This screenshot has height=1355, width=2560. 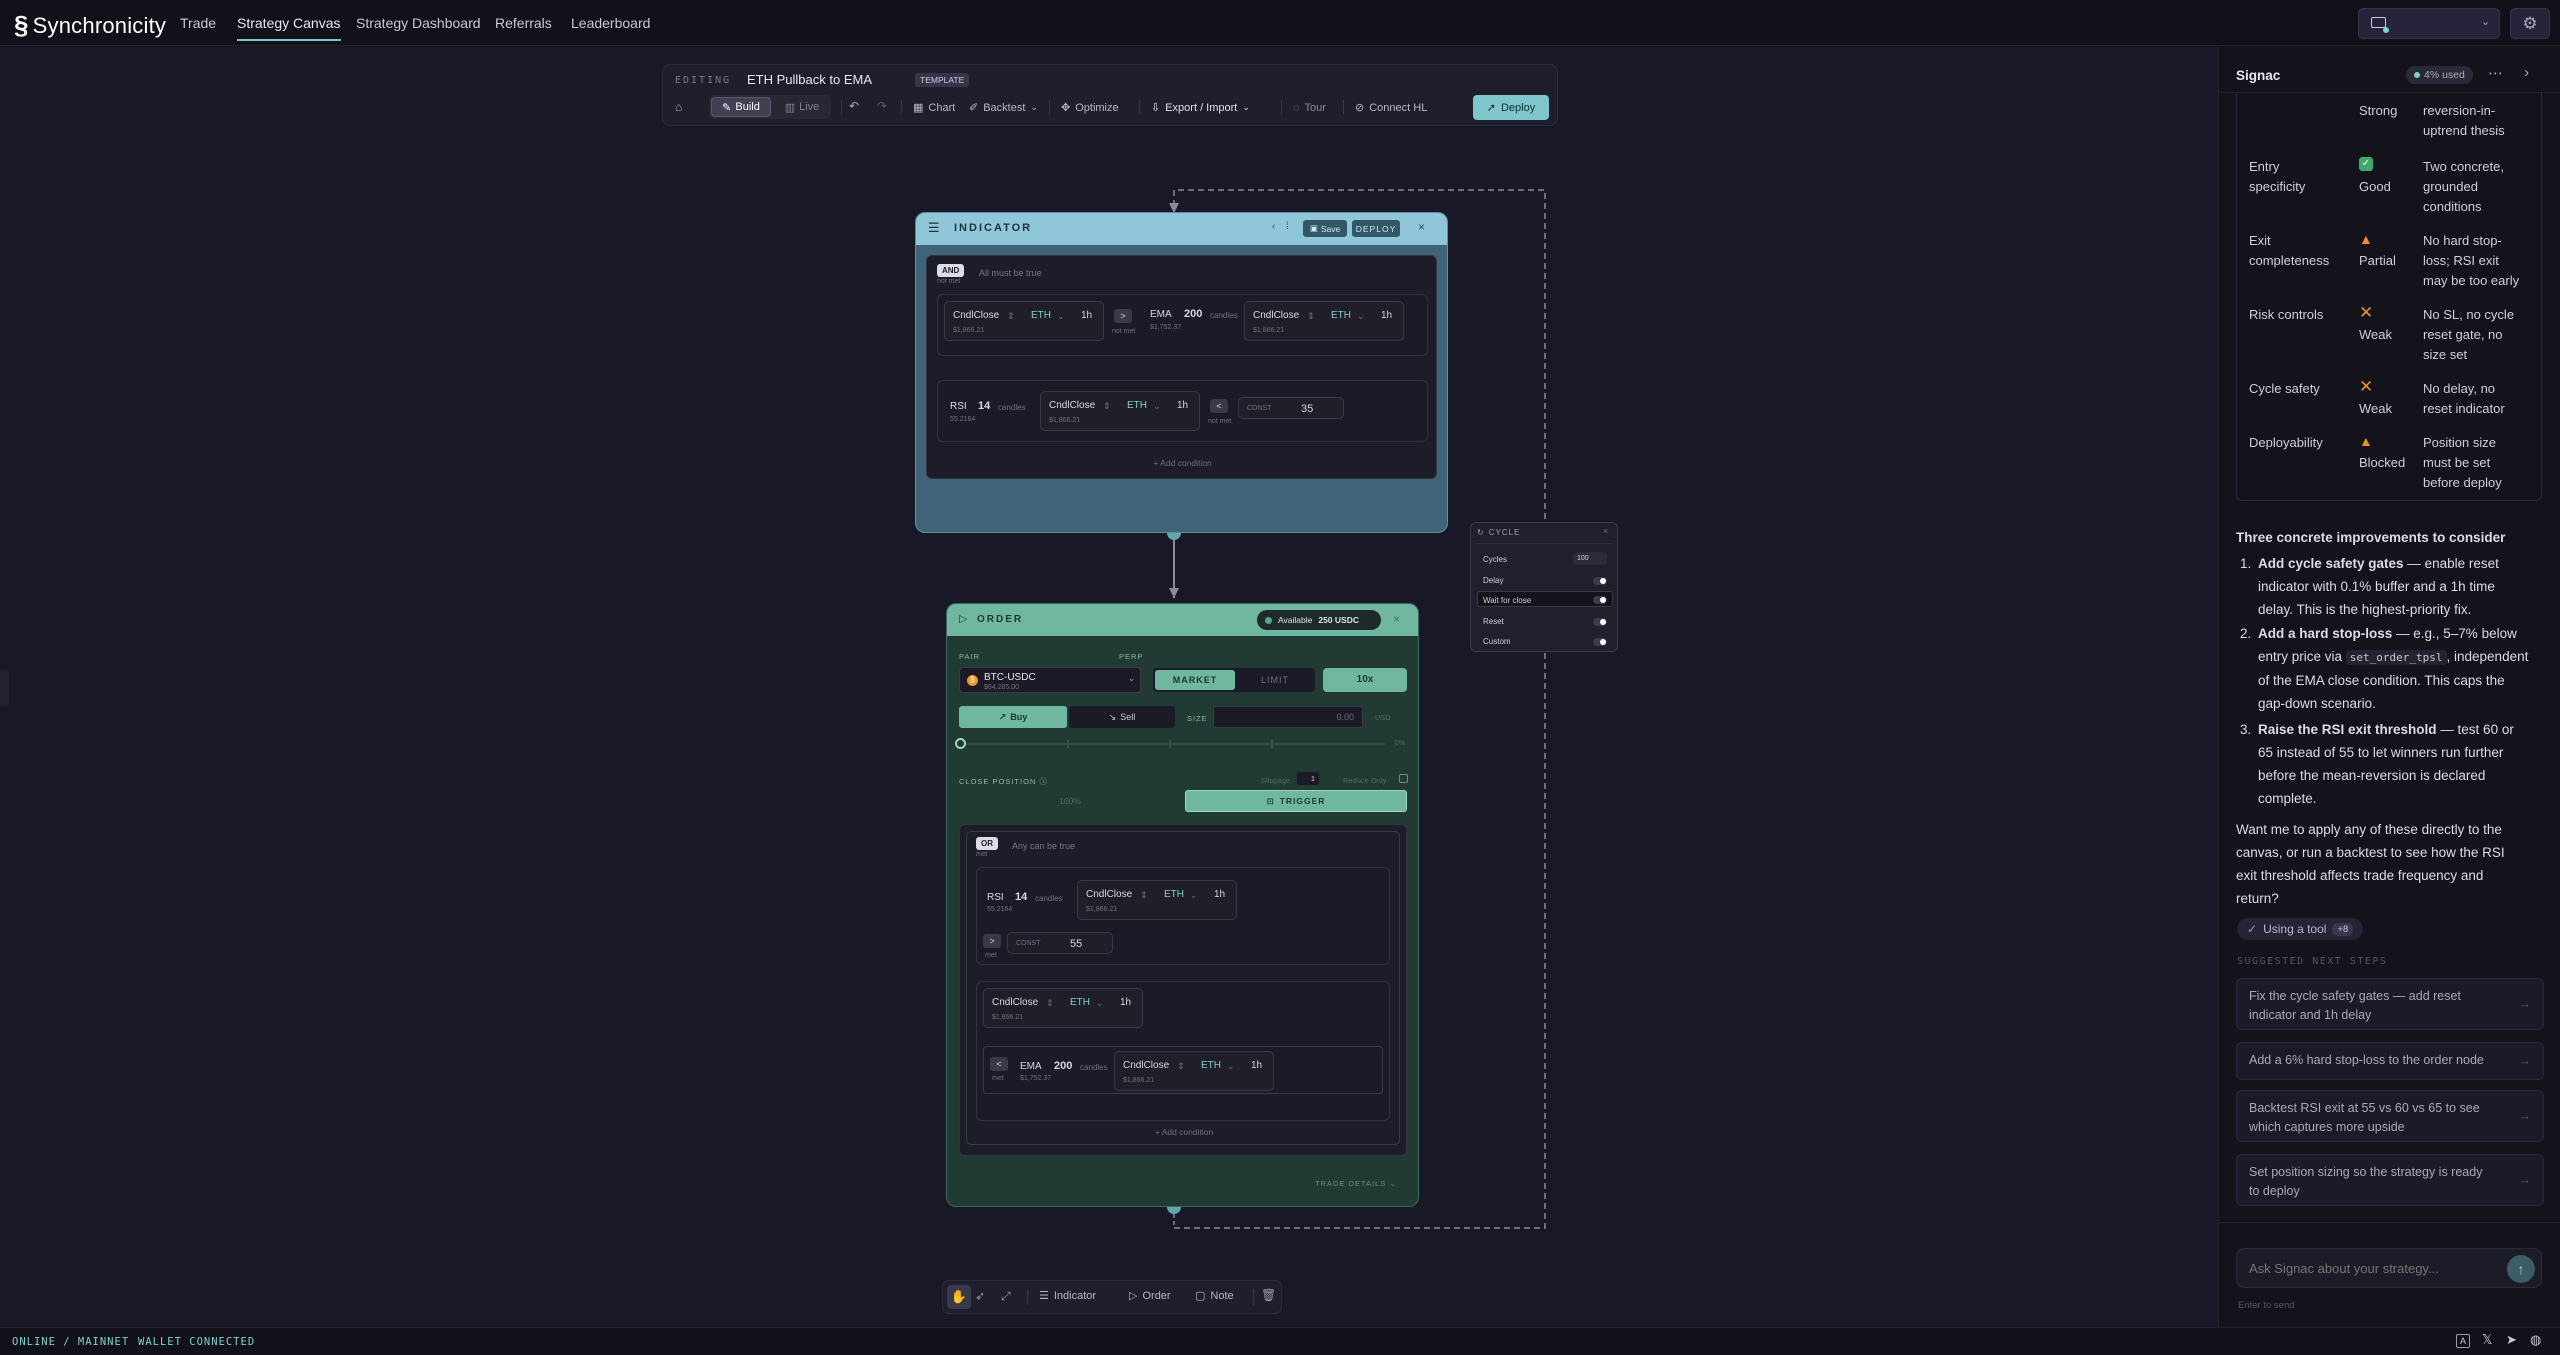 What do you see at coordinates (1511, 107) in the screenshot?
I see `deploy-button: ➚ Deploy` at bounding box center [1511, 107].